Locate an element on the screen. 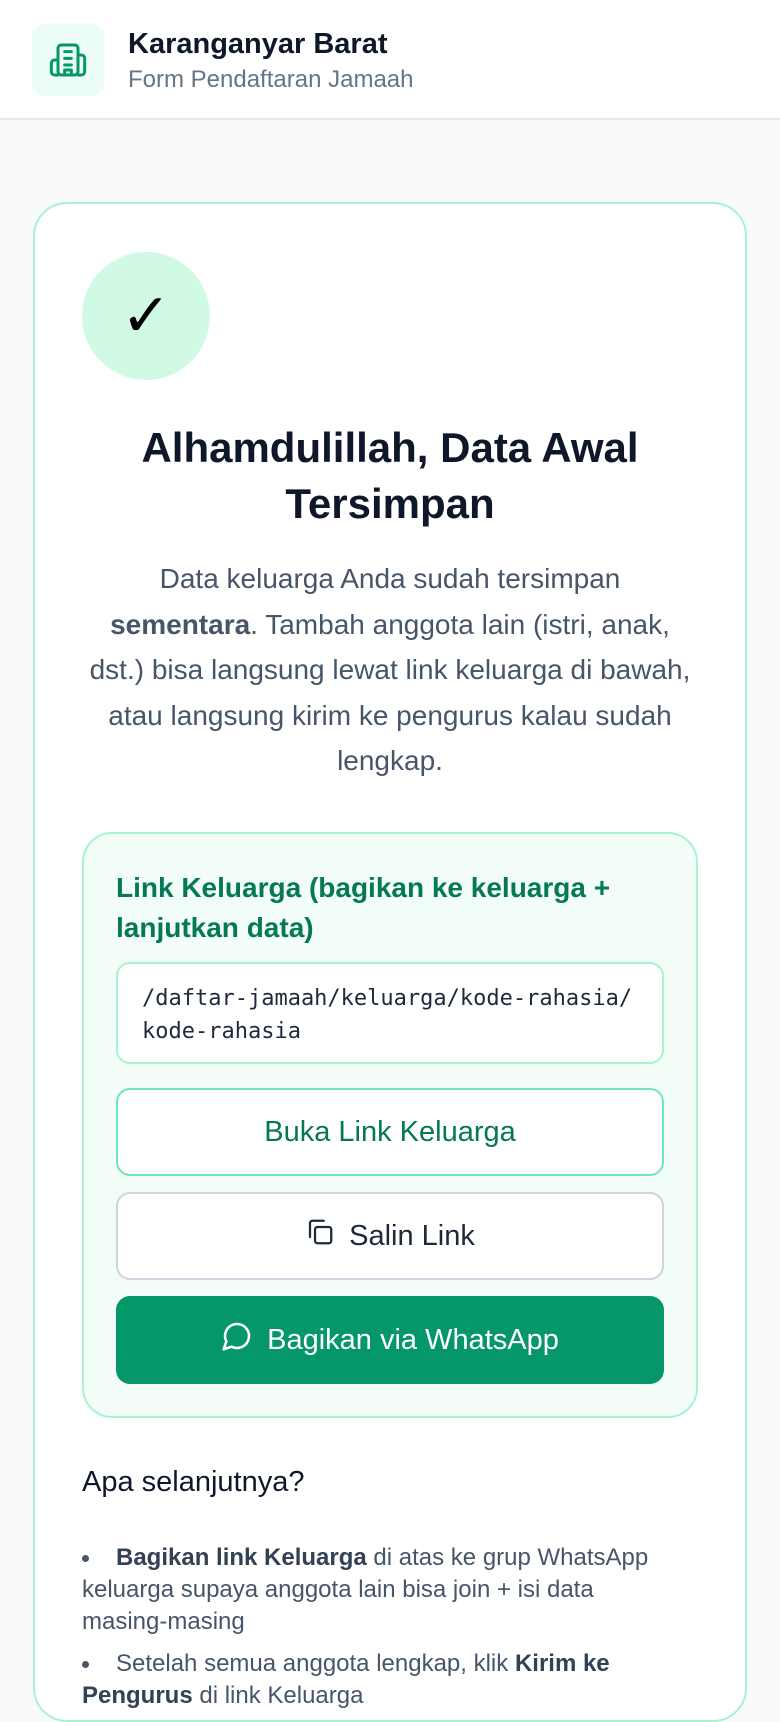 The height and width of the screenshot is (1722, 780). copy-link-label: Salin Link is located at coordinates (412, 1235).